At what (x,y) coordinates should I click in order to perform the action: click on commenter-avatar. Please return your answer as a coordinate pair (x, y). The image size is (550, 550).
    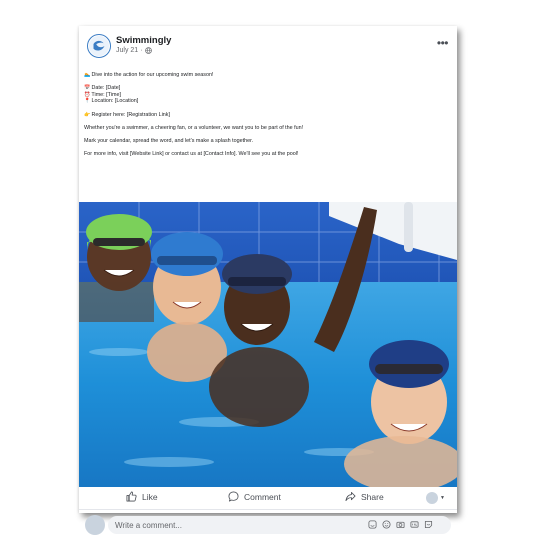
    Looking at the image, I should click on (95, 525).